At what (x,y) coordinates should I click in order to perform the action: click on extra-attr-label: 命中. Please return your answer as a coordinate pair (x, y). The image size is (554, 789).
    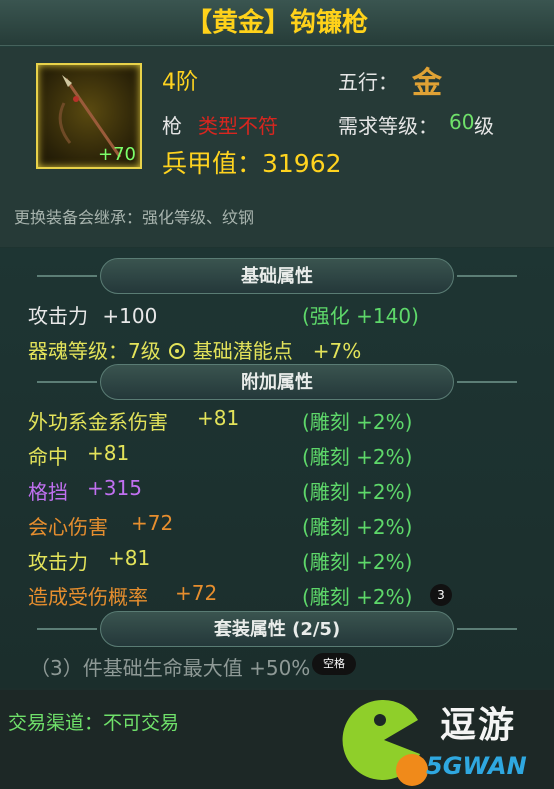
    Looking at the image, I should click on (48, 457).